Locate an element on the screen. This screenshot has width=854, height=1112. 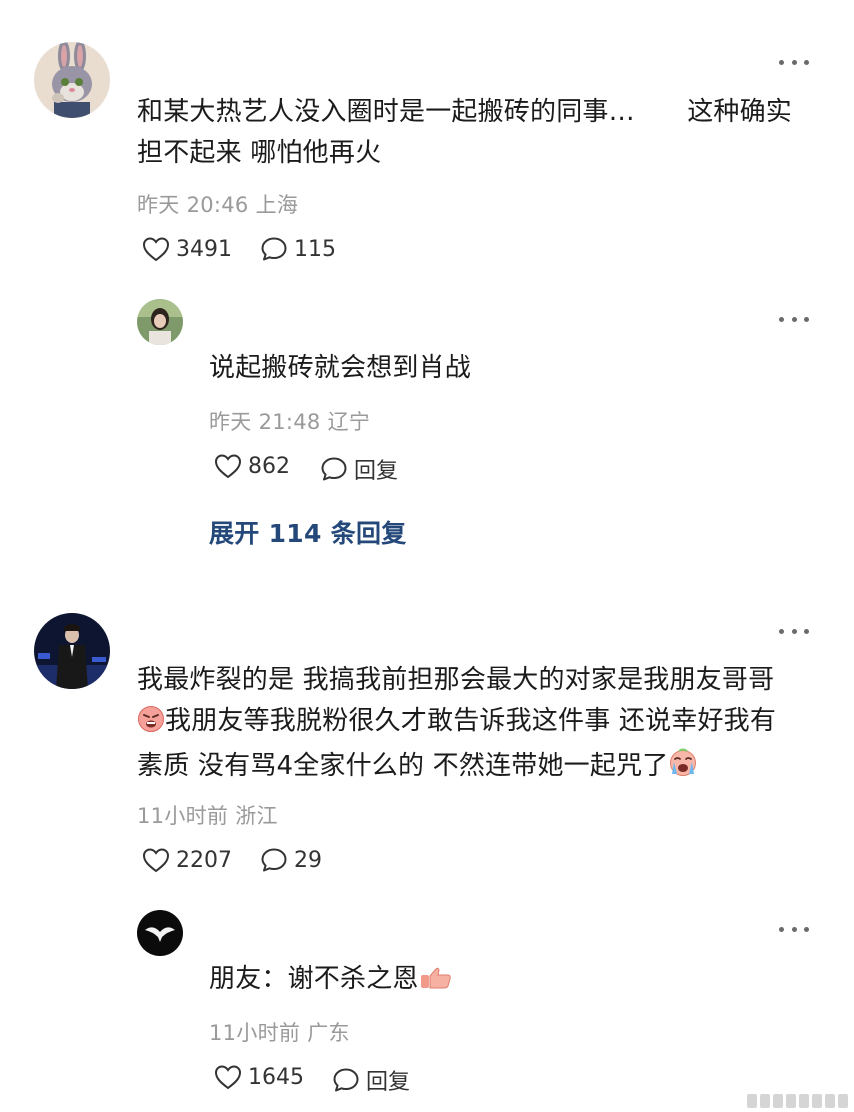
reply-count-button-comment-1: 115 is located at coordinates (298, 249).